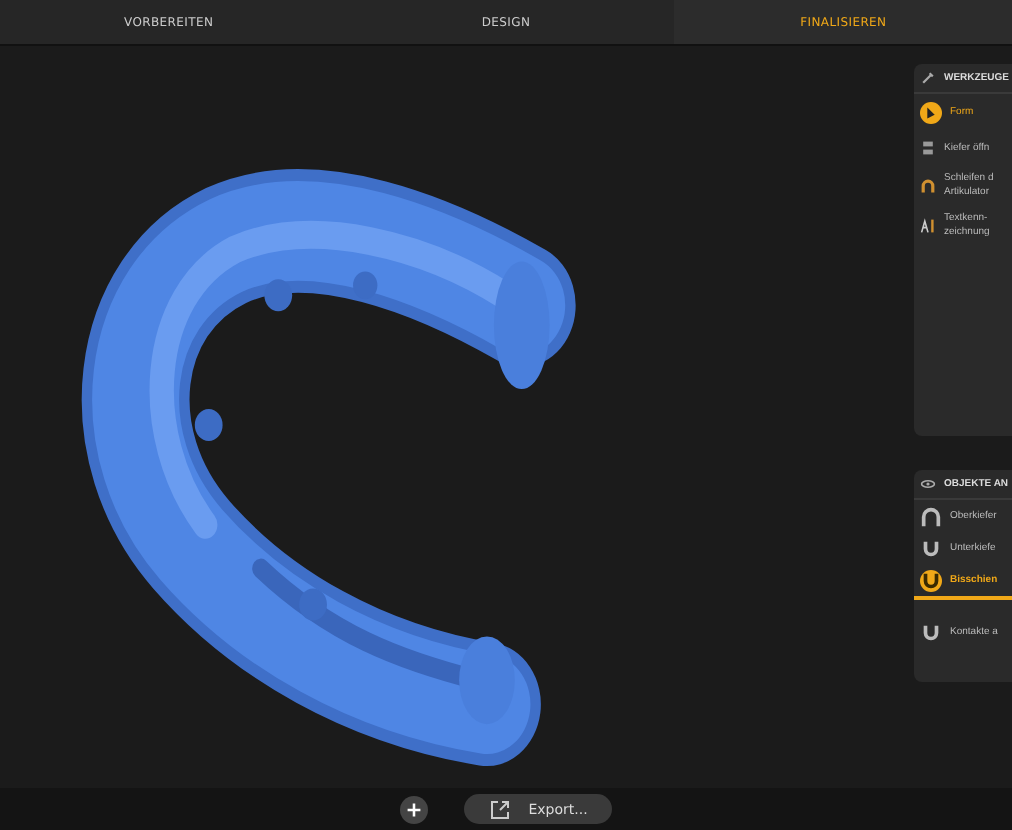  I want to click on jaw-icon, so click(928, 148).